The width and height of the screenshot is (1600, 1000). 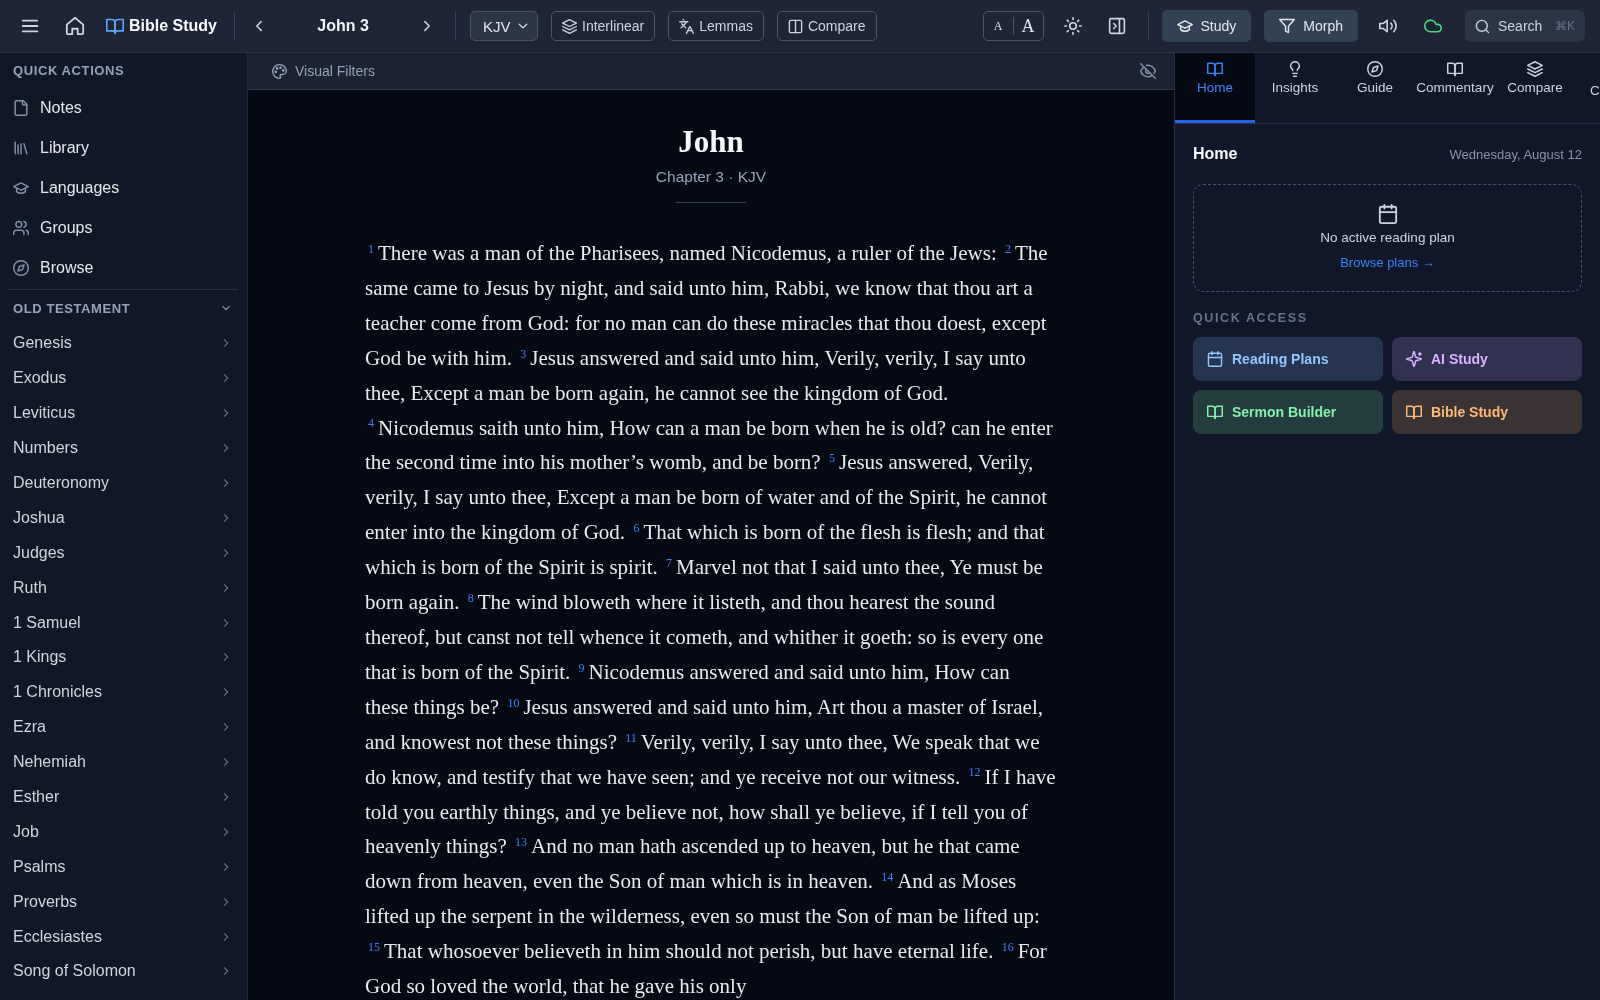 I want to click on book-item: Genesis, so click(x=123, y=343).